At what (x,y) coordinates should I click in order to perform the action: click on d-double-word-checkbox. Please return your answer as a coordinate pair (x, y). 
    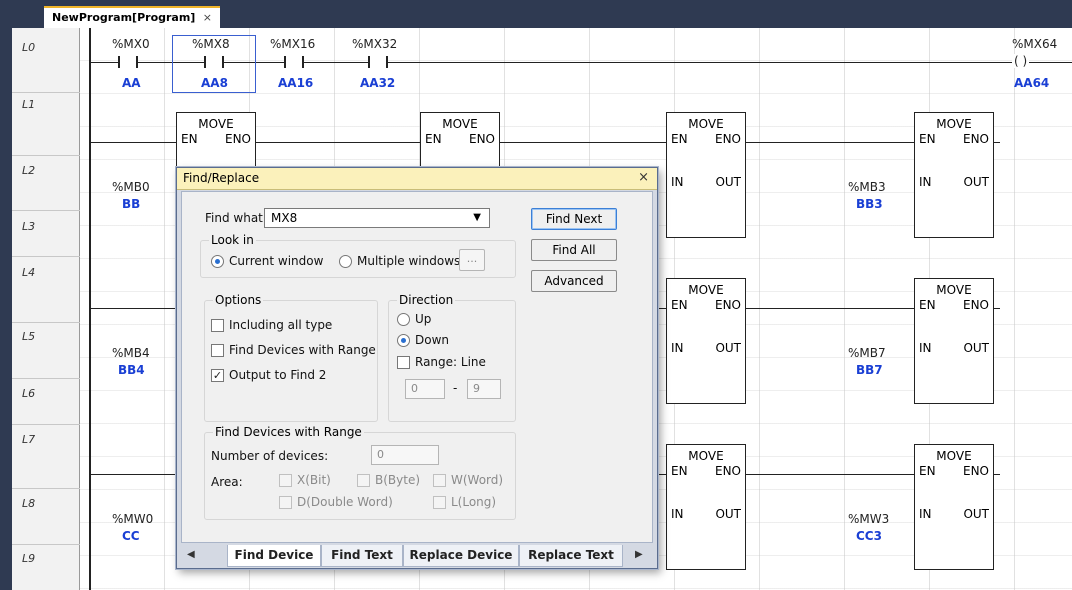
    Looking at the image, I should click on (285, 502).